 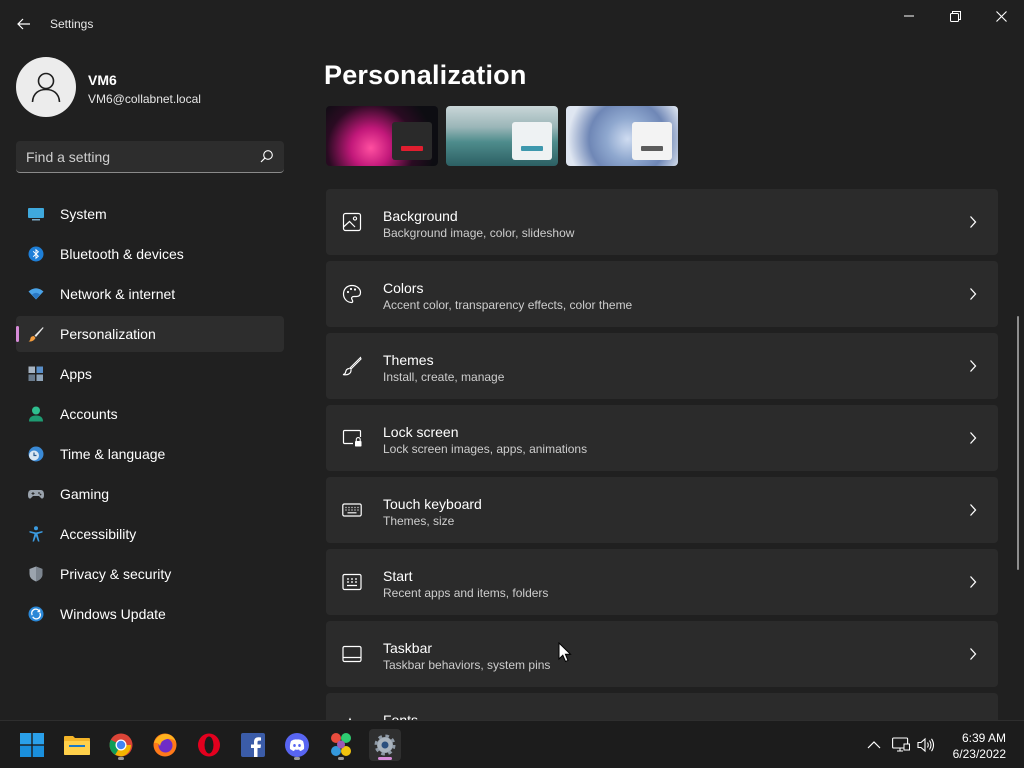 I want to click on sidebar-item-windows-update: Windows Update, so click(x=150, y=614).